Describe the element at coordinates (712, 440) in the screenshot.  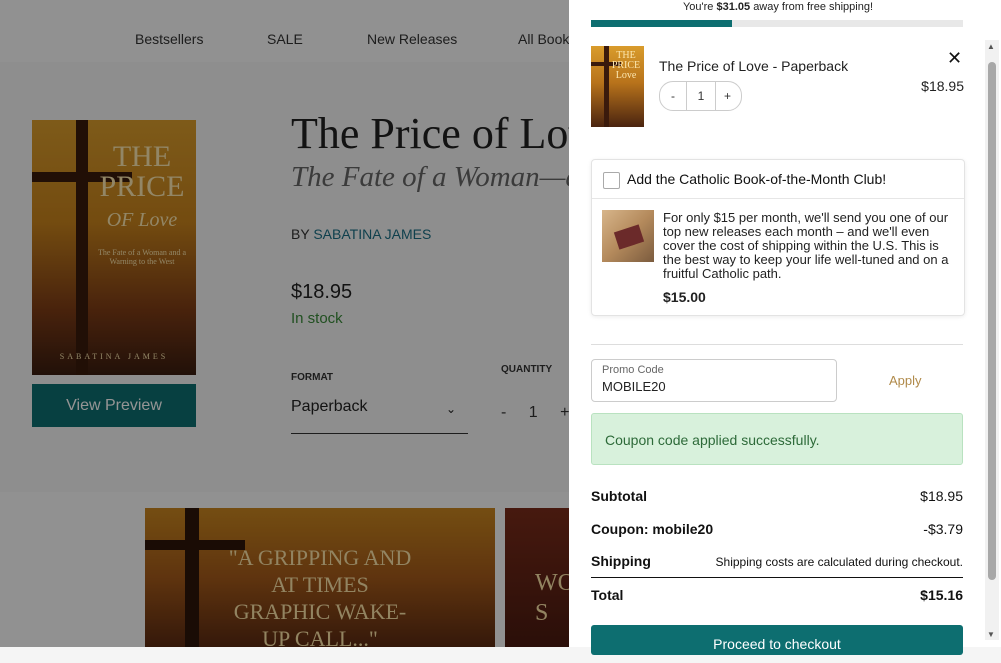
I see `coupon-success-text: Coupon code applied successfully.` at that location.